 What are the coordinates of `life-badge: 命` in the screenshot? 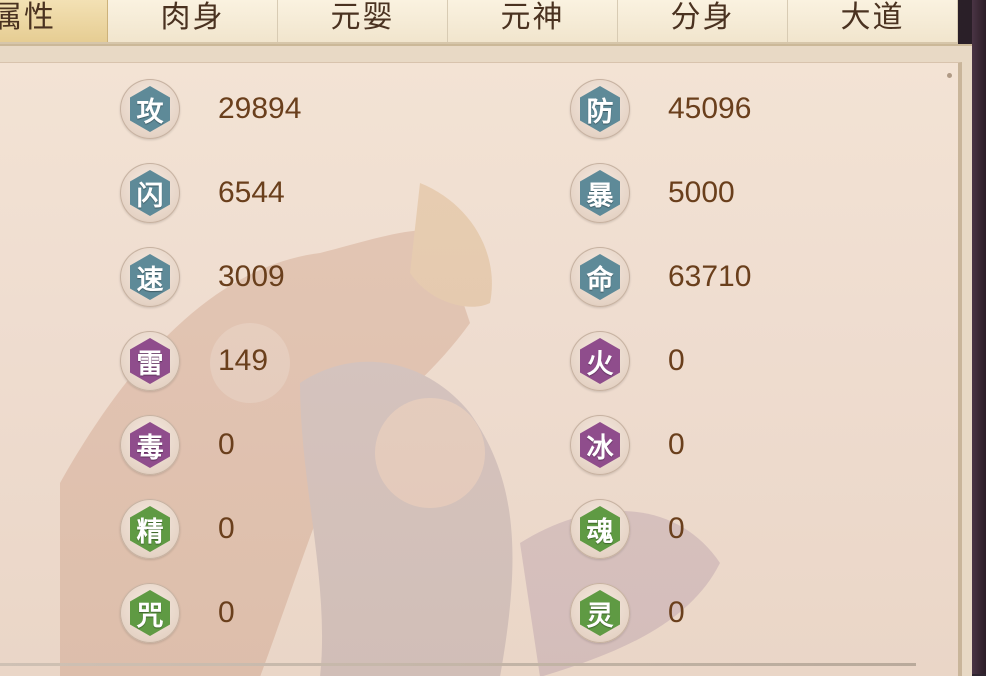 It's located at (600, 277).